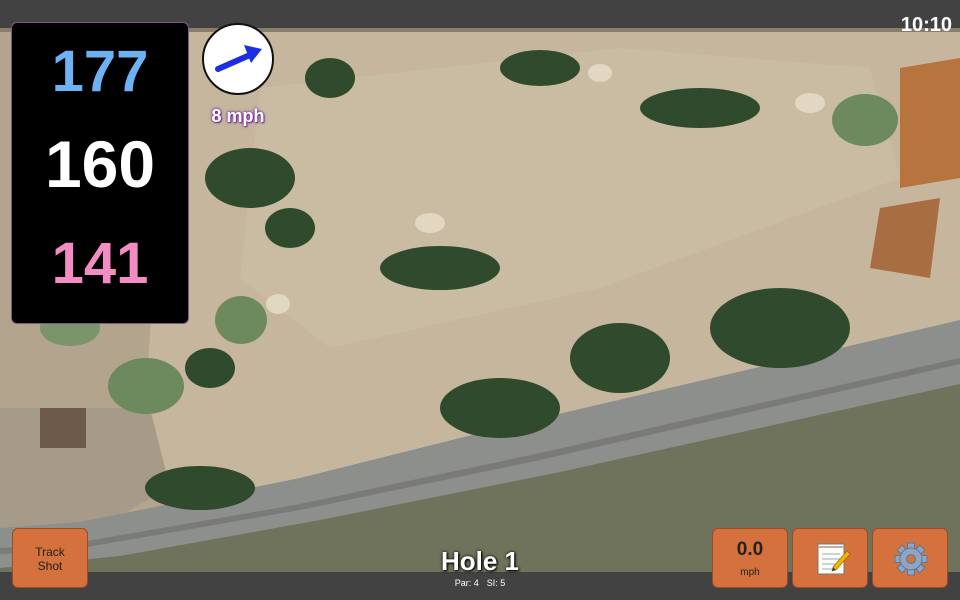 This screenshot has width=960, height=600. I want to click on hole-title: Hole 1, so click(480, 561).